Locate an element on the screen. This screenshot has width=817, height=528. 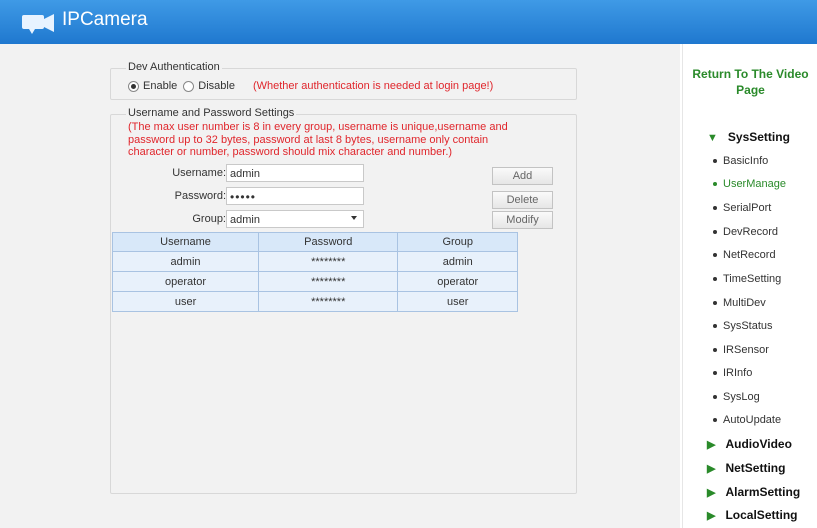
nav-section-netsetting: ▶ NetSetting is located at coordinates (746, 468).